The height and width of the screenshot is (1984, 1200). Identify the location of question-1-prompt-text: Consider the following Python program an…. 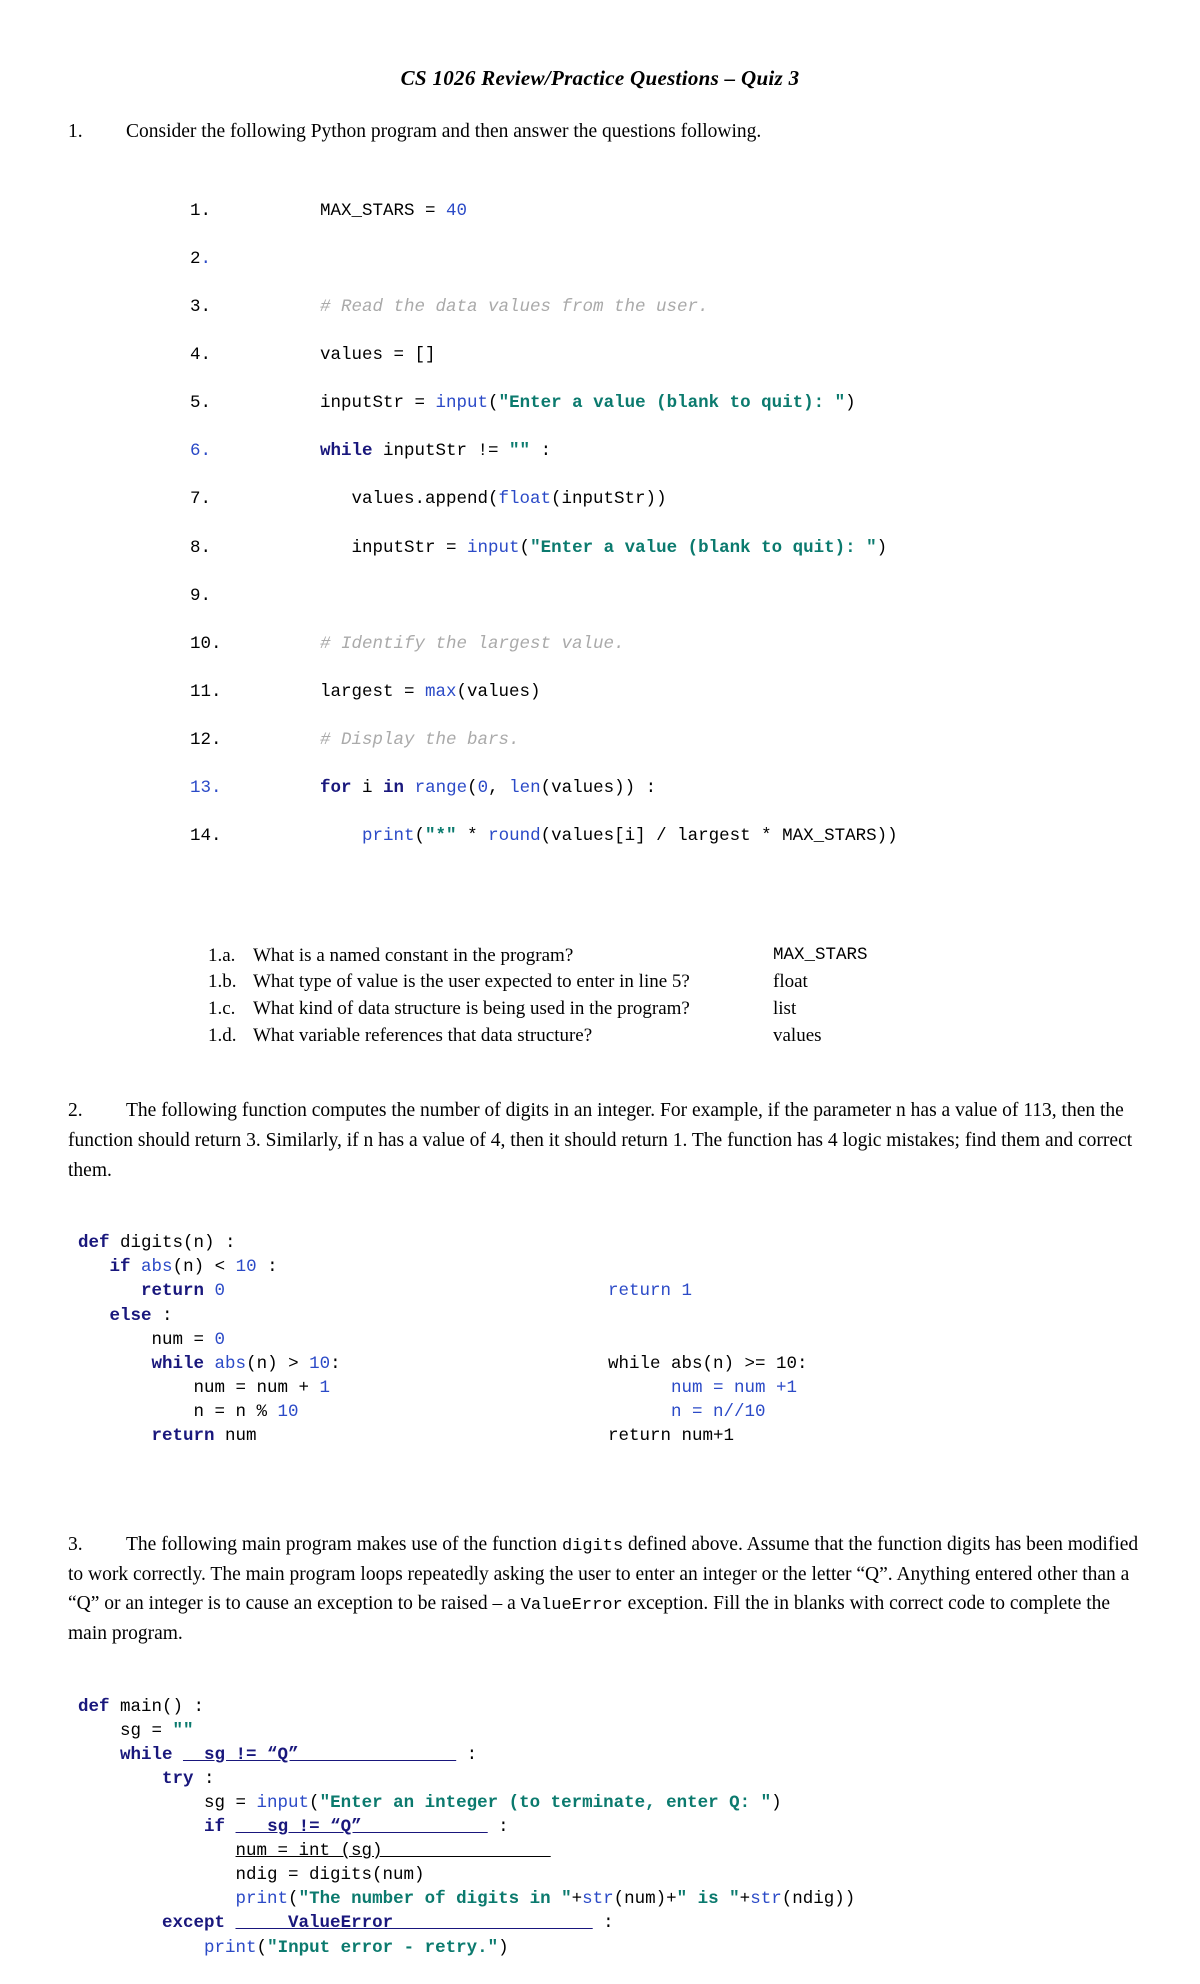
(444, 131).